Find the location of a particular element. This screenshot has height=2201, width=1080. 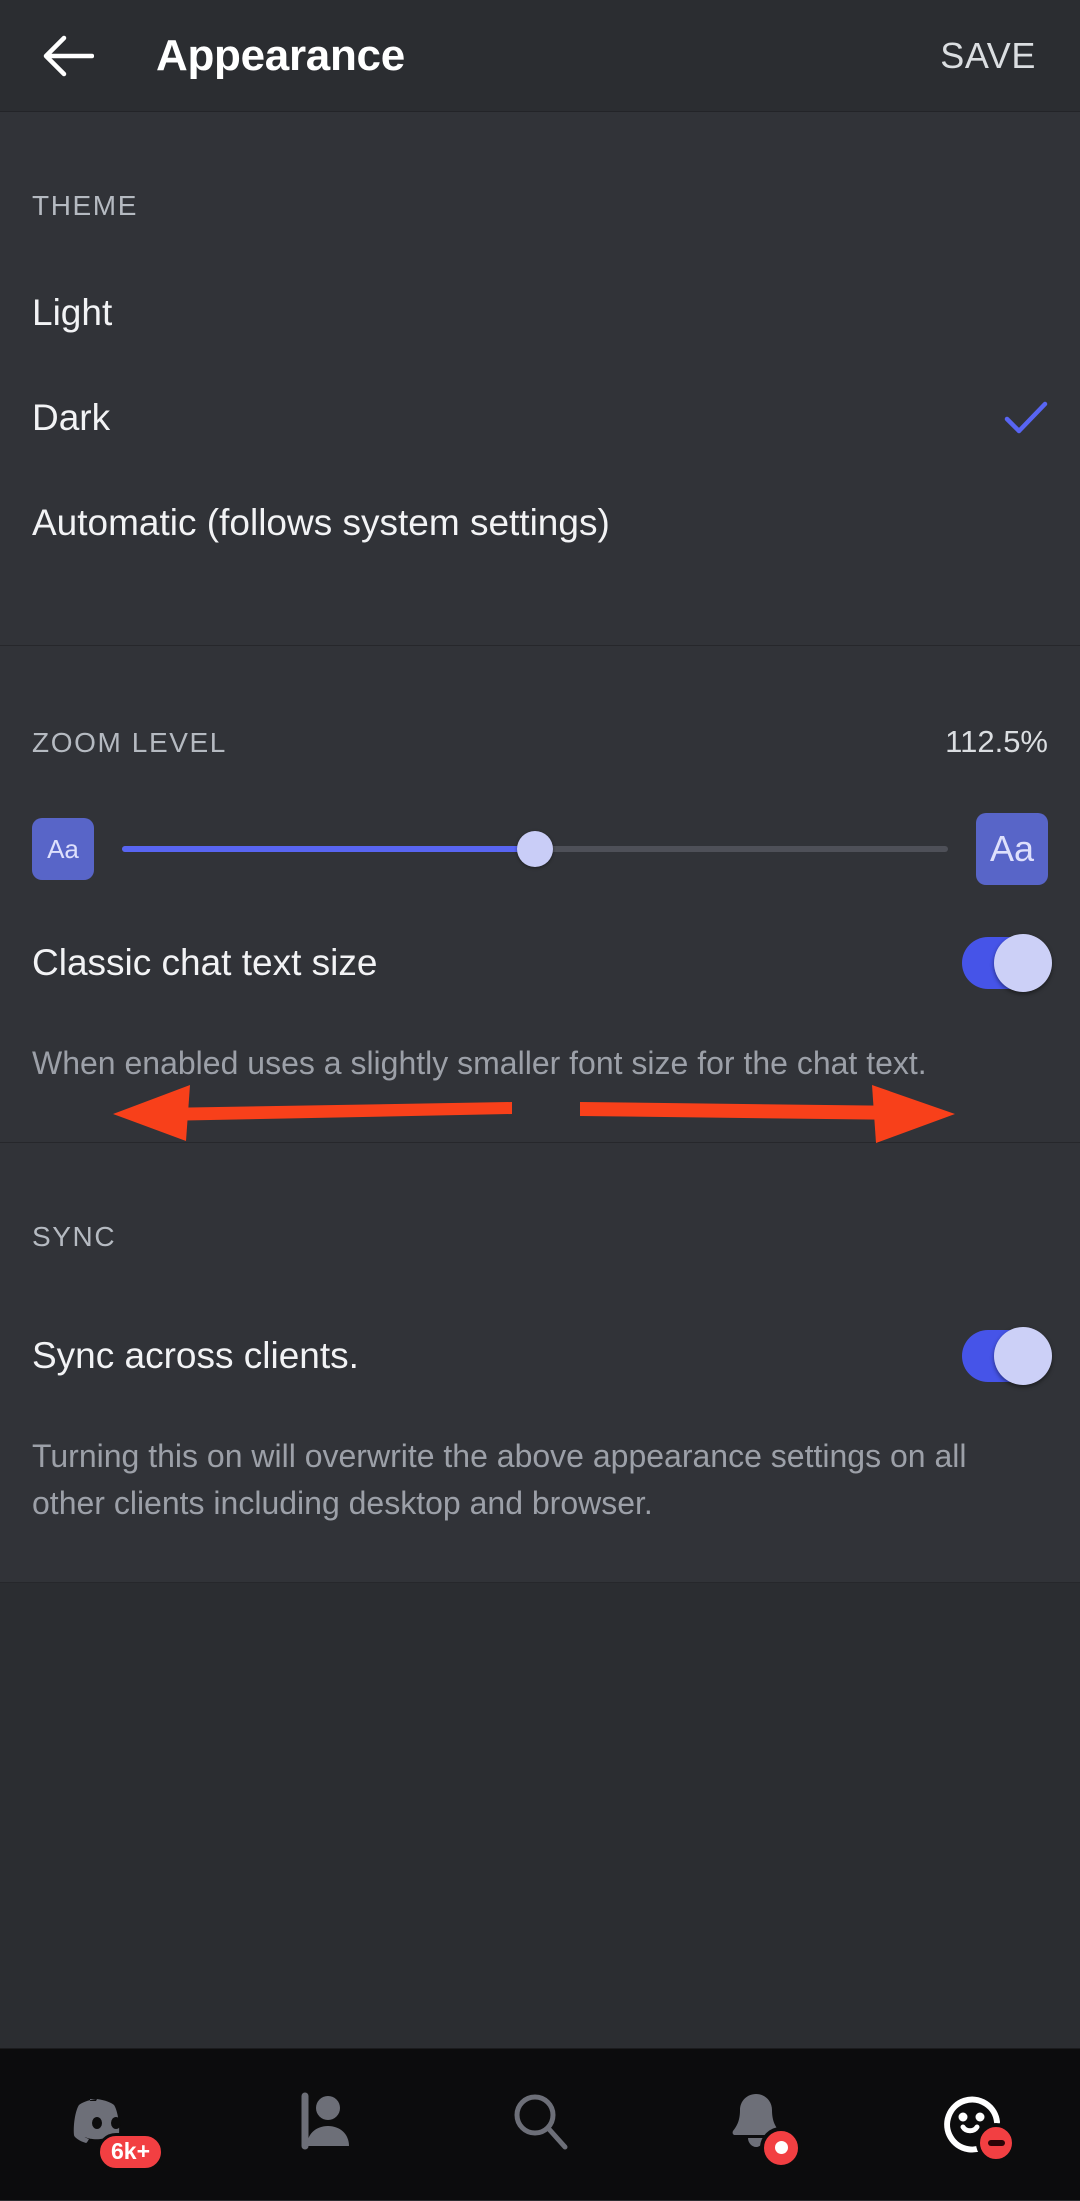

zoom-level-value: 112.5% is located at coordinates (996, 741).